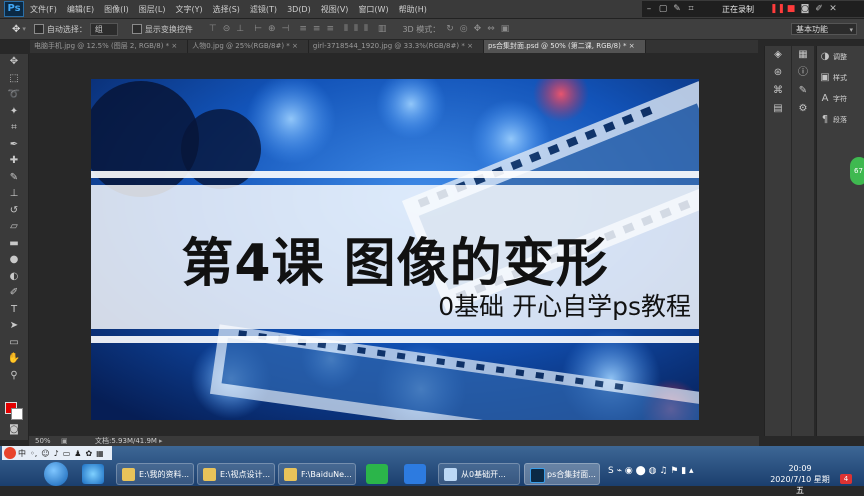  I want to click on keyboard-icon: ▭, so click(67, 453).